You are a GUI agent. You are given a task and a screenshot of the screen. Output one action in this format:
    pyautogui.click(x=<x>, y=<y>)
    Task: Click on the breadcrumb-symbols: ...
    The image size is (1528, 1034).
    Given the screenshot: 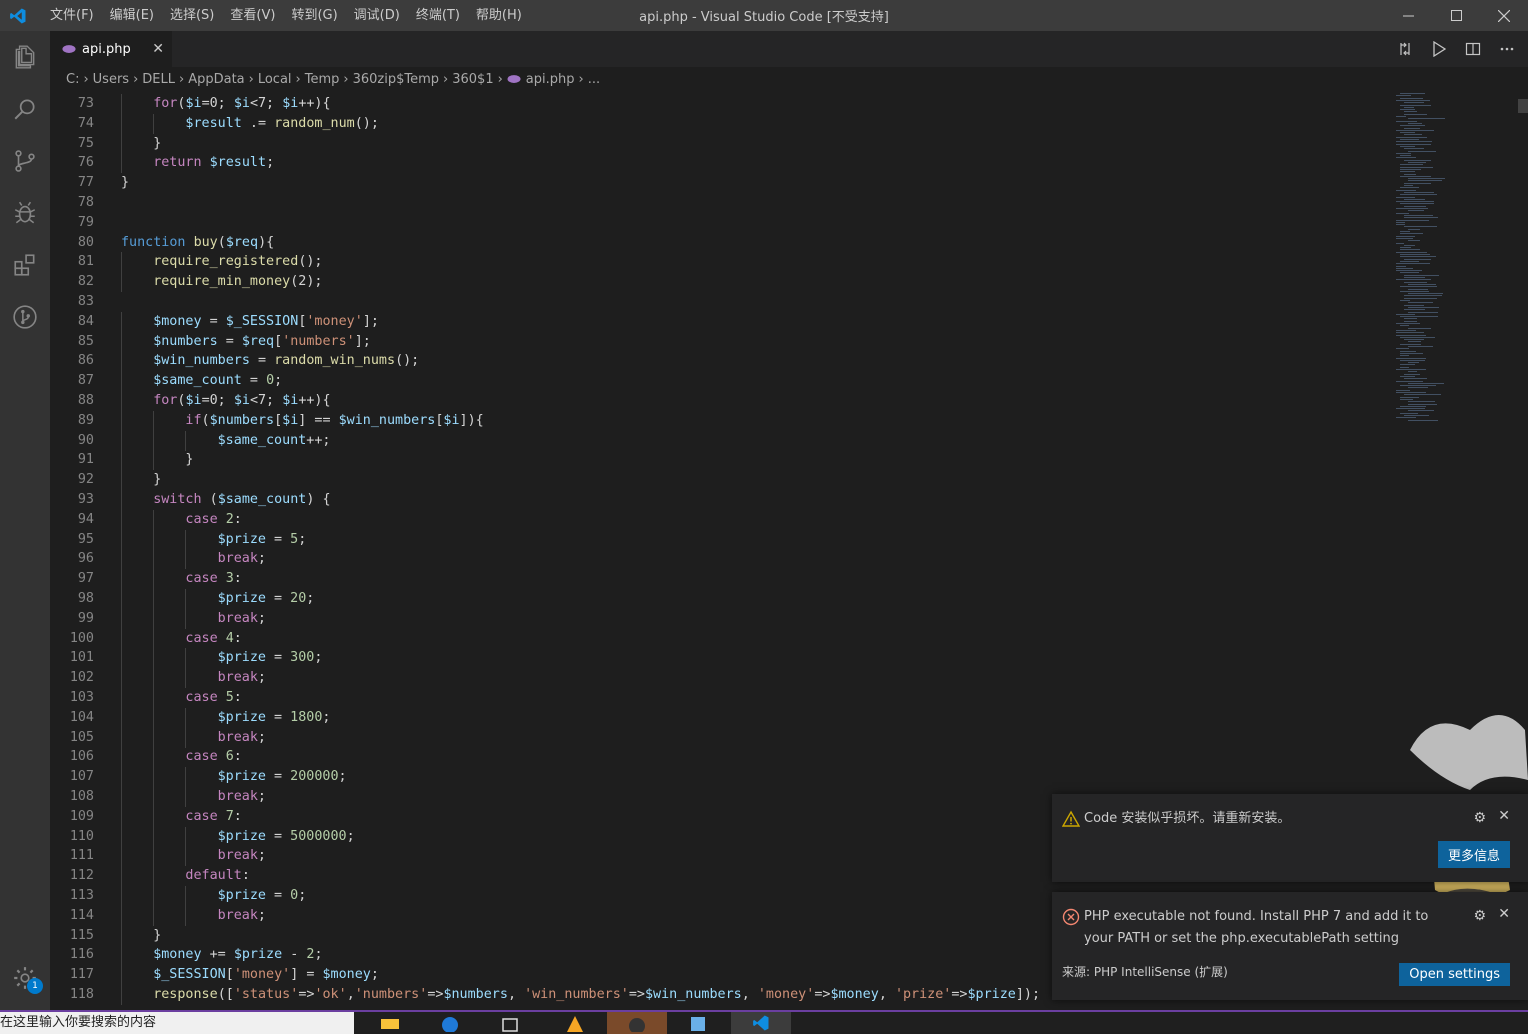 What is the action you would take?
    pyautogui.click(x=594, y=79)
    